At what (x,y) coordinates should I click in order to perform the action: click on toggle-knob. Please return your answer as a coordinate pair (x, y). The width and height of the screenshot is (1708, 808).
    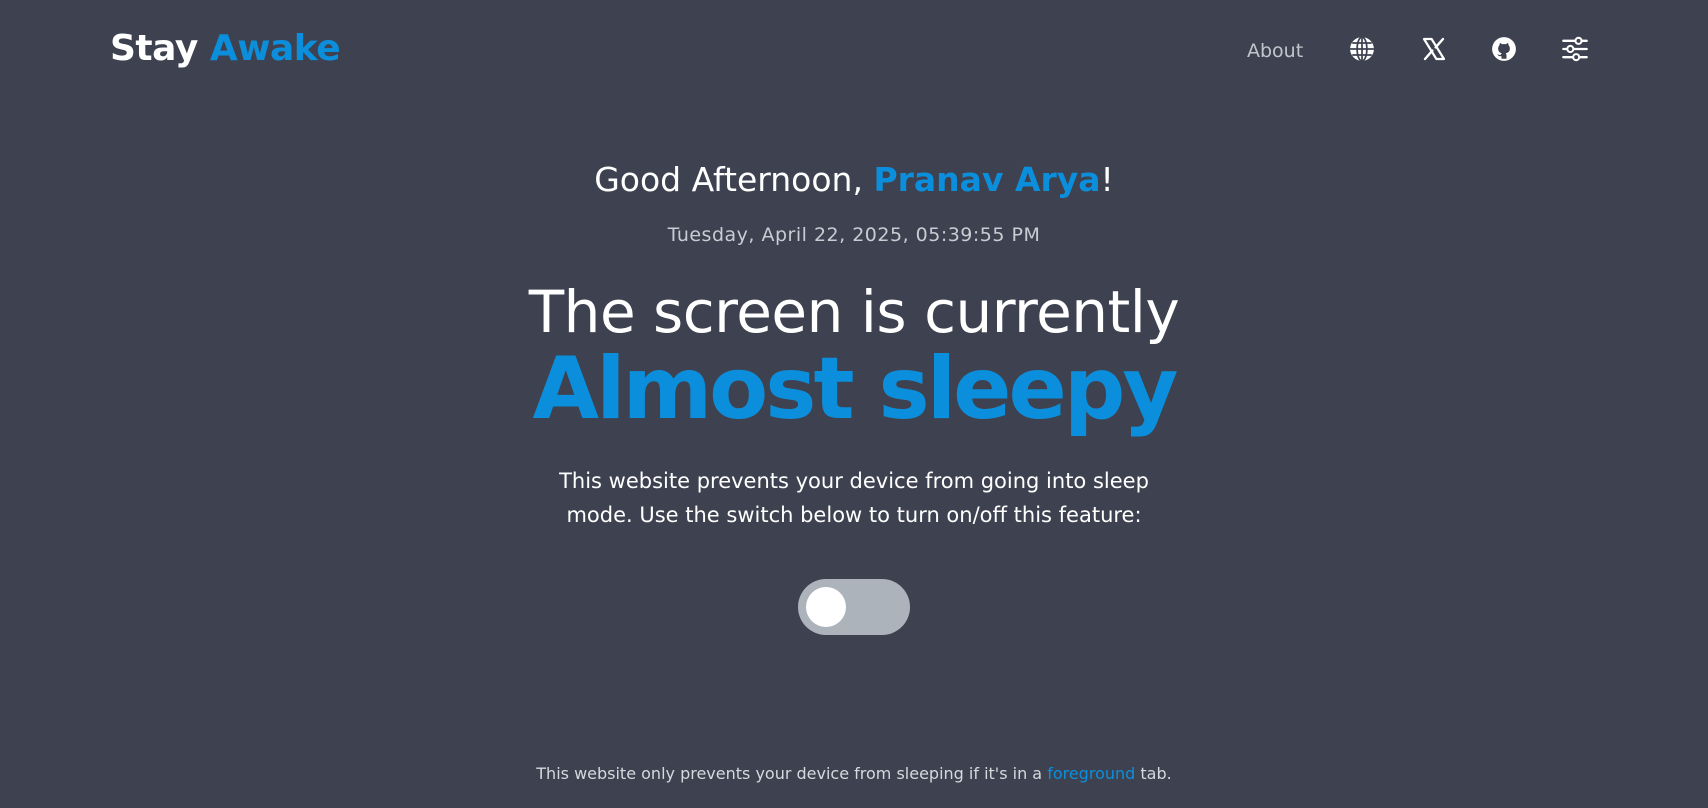
    Looking at the image, I should click on (826, 607).